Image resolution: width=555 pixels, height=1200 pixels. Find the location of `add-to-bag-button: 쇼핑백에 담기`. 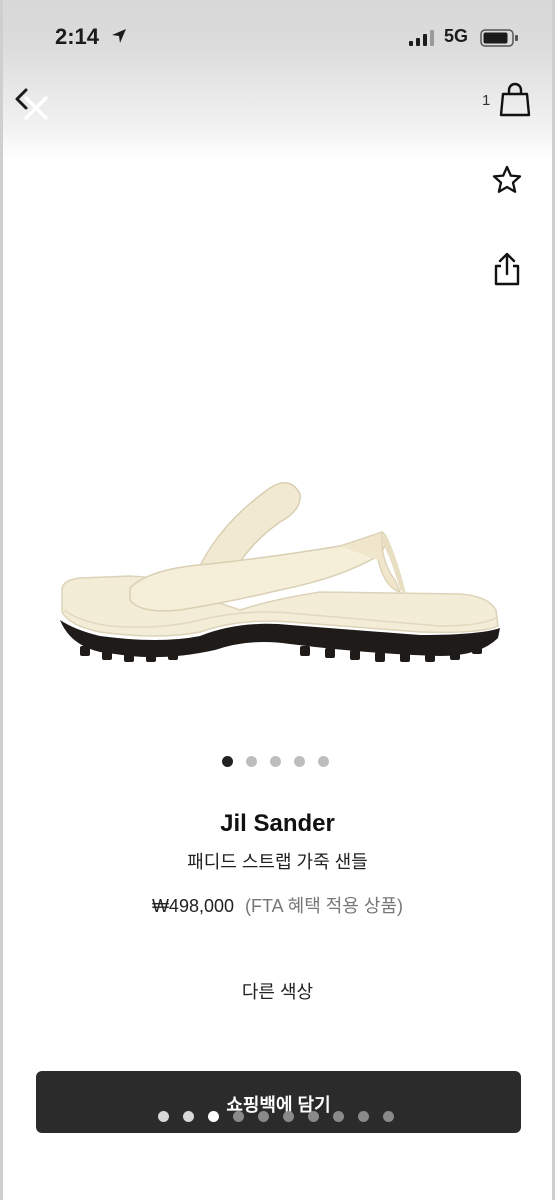

add-to-bag-button: 쇼핑백에 담기 is located at coordinates (278, 1102).